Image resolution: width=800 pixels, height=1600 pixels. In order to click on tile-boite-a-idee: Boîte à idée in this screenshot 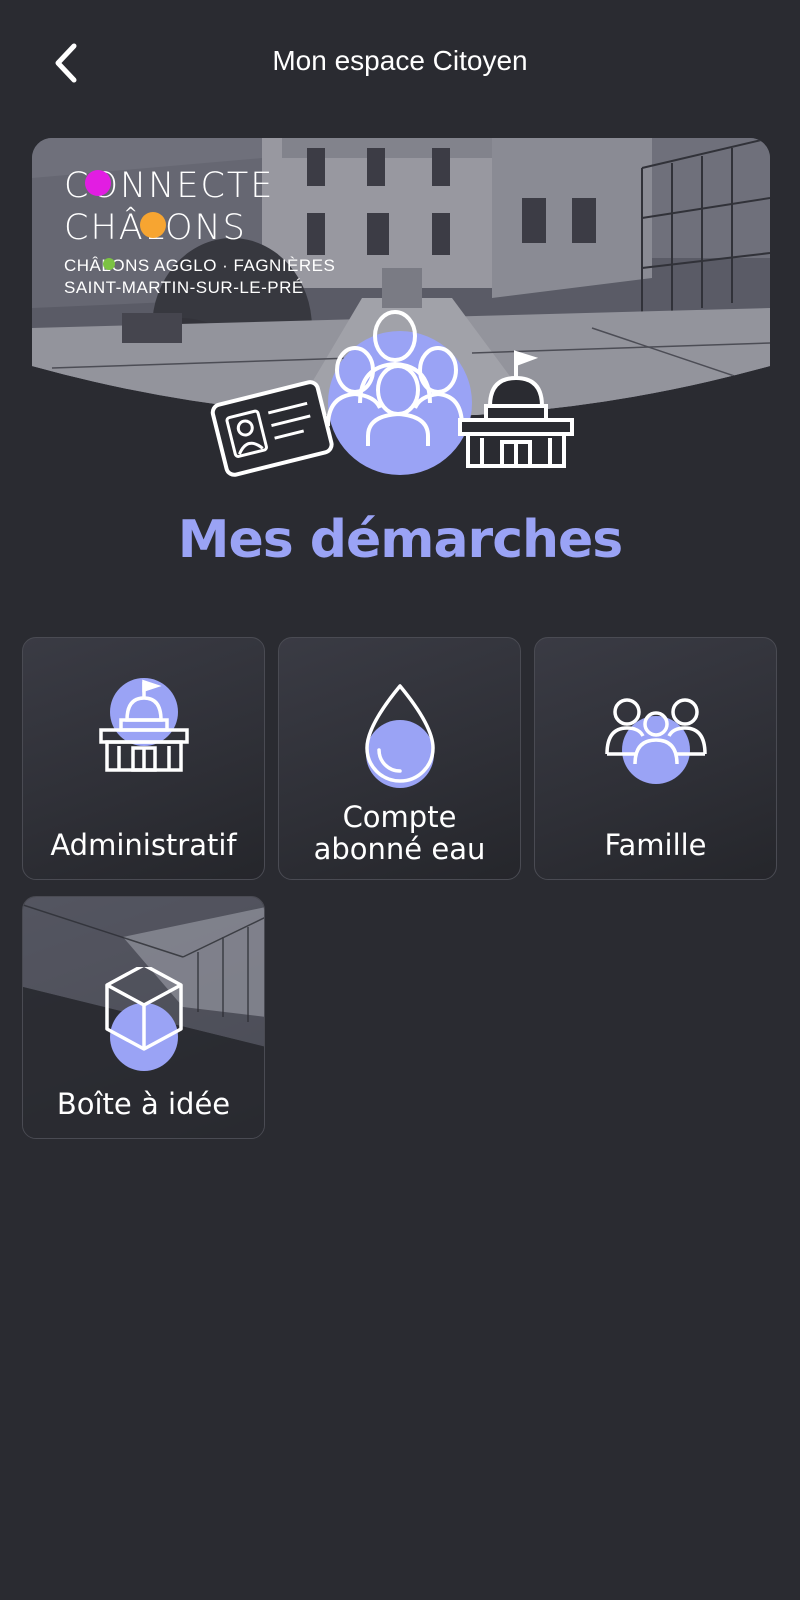, I will do `click(143, 1017)`.